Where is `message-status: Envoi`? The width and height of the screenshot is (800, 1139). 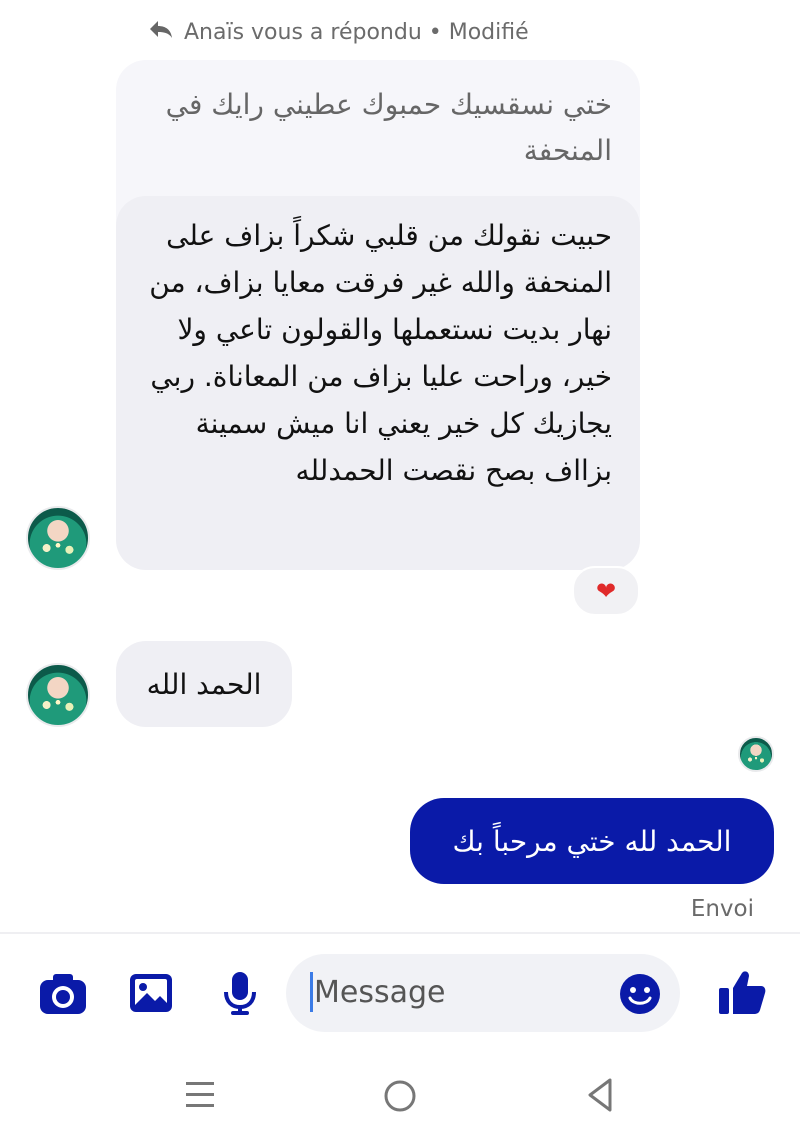 message-status: Envoi is located at coordinates (722, 909).